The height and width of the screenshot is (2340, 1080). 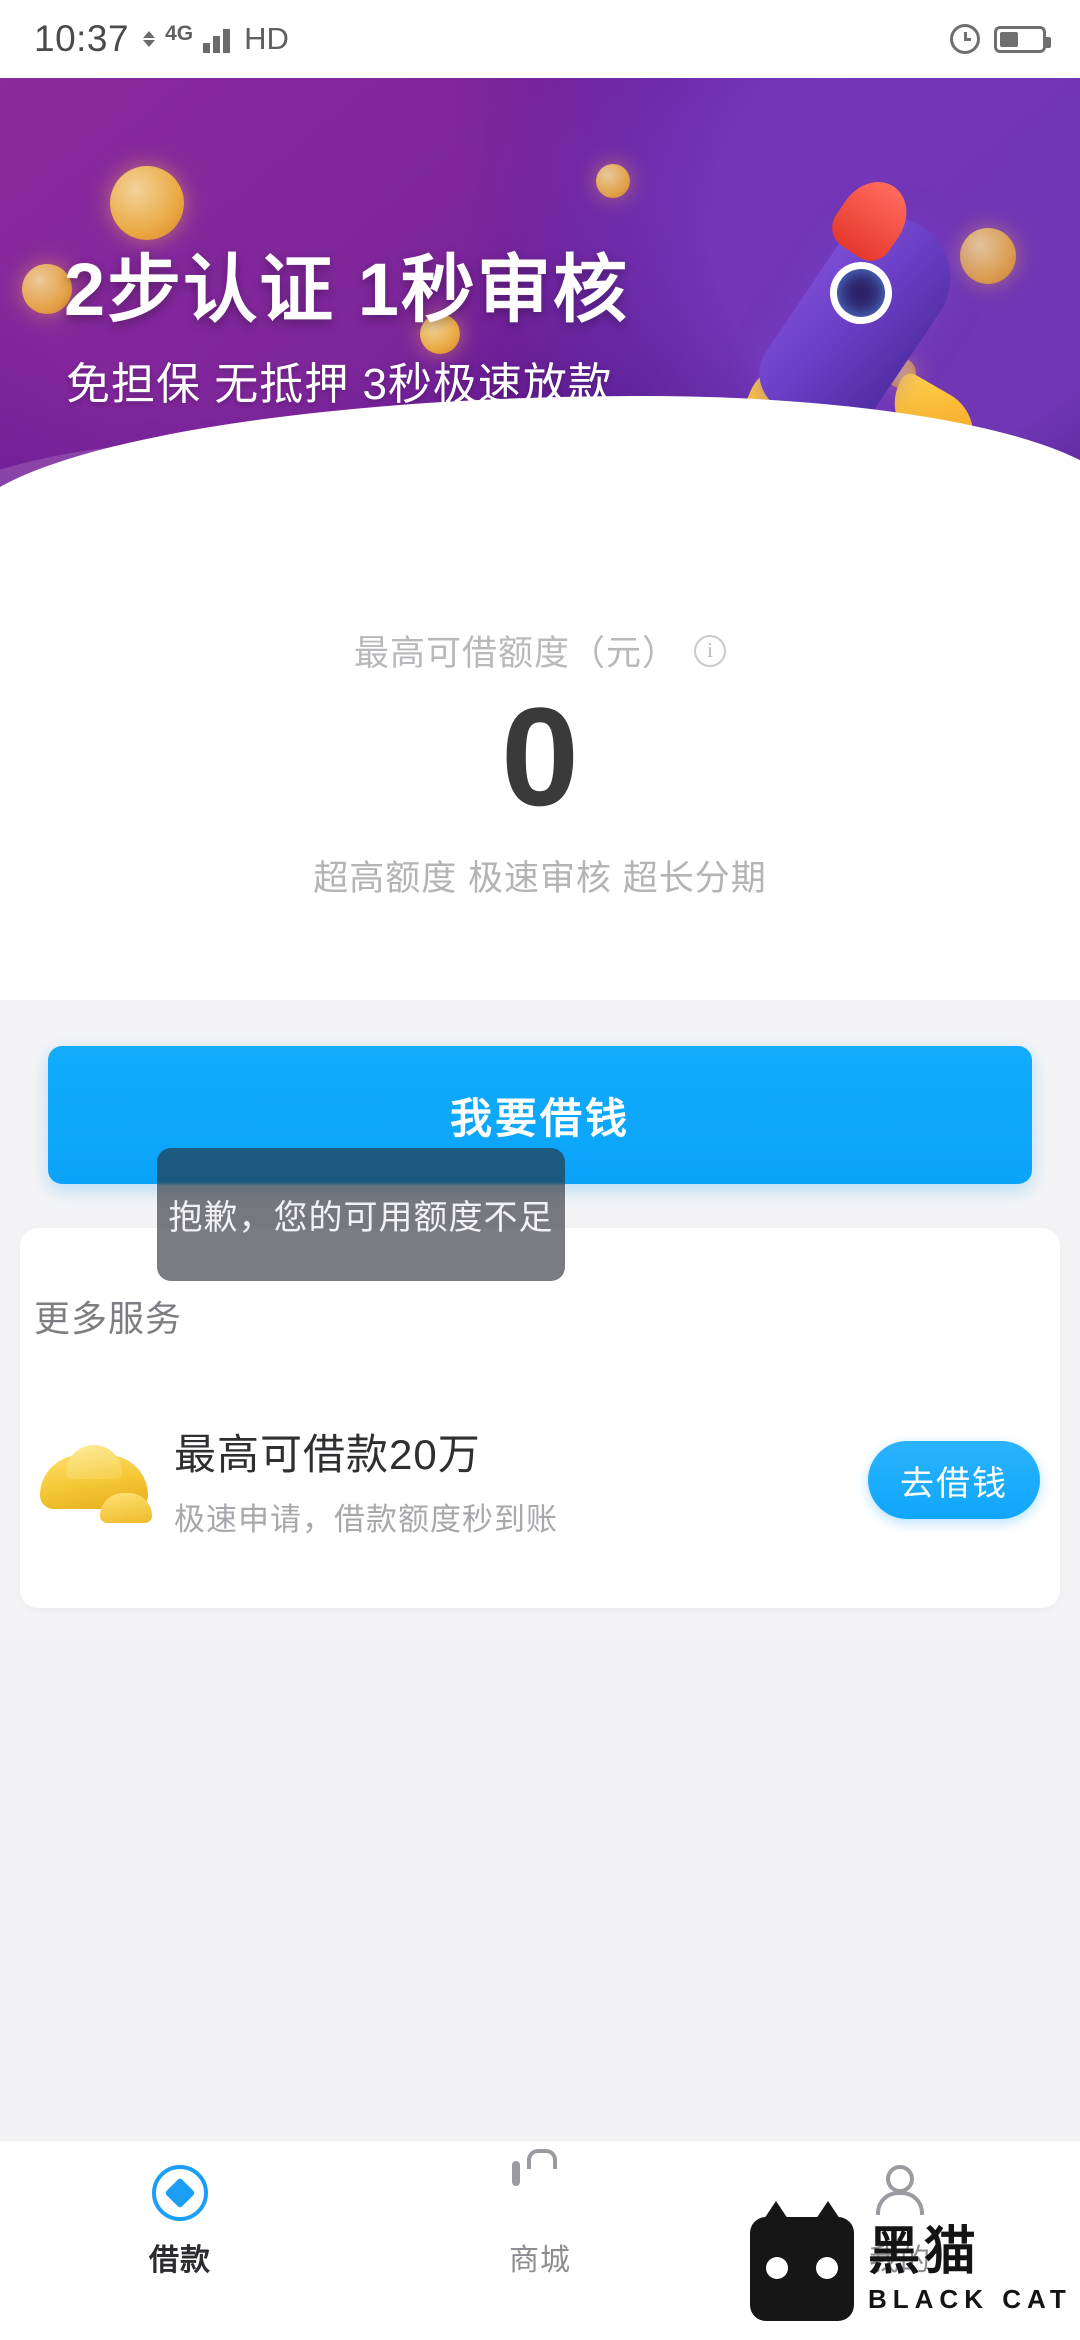 I want to click on alarm-clock-icon, so click(x=965, y=39).